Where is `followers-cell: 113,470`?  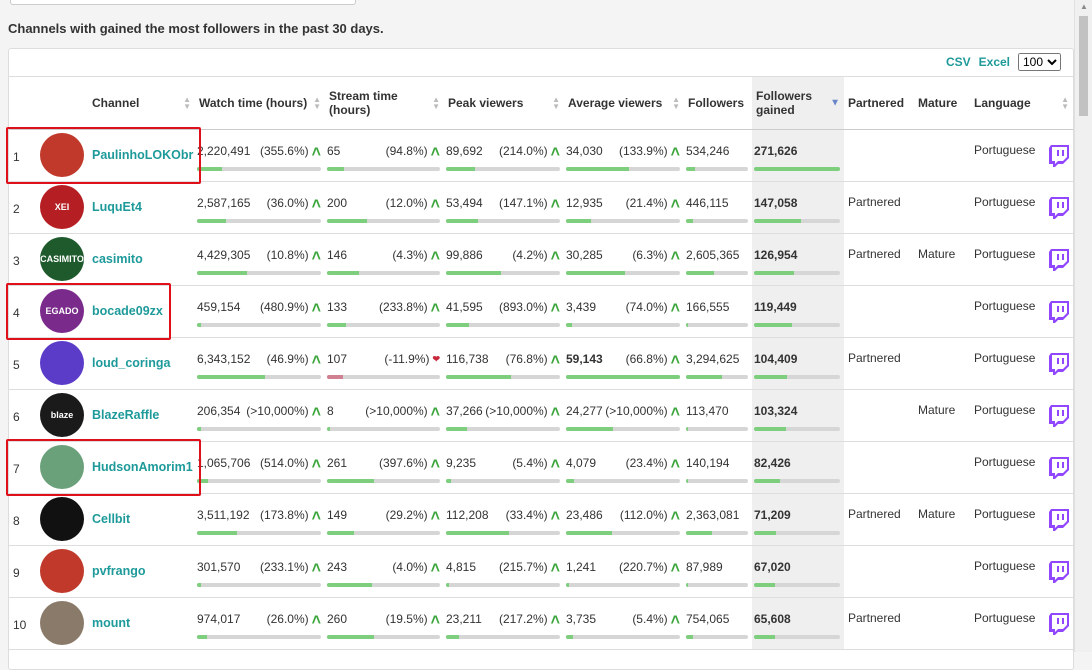
followers-cell: 113,470 is located at coordinates (718, 410).